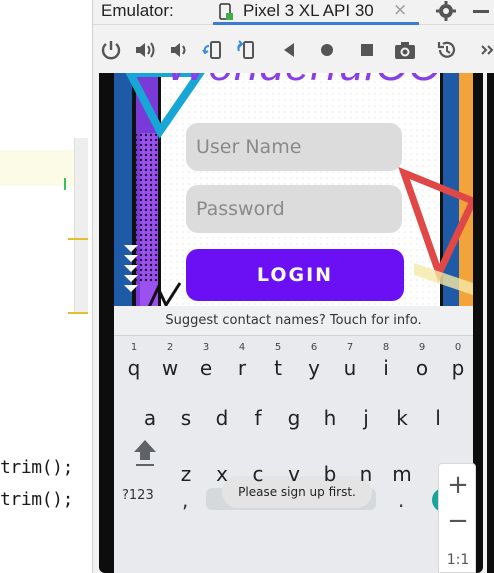  Describe the element at coordinates (258, 418) in the screenshot. I see `key-f: f` at that location.